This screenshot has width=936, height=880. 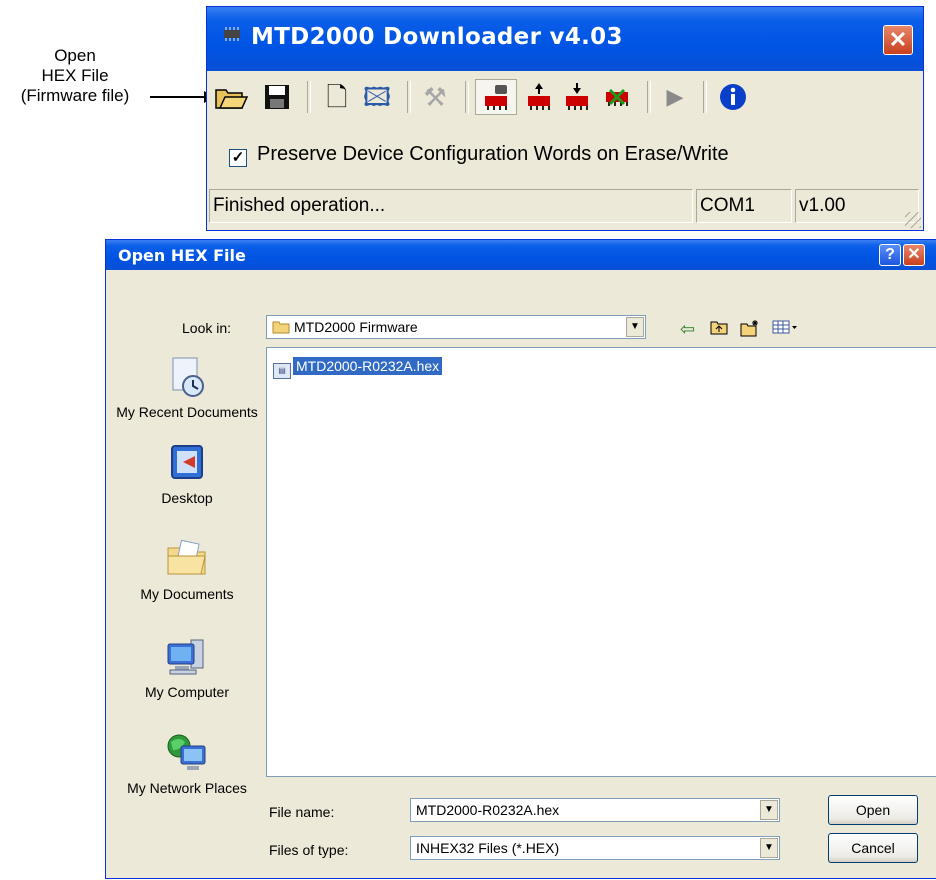 I want to click on desktop-icon, so click(x=187, y=464).